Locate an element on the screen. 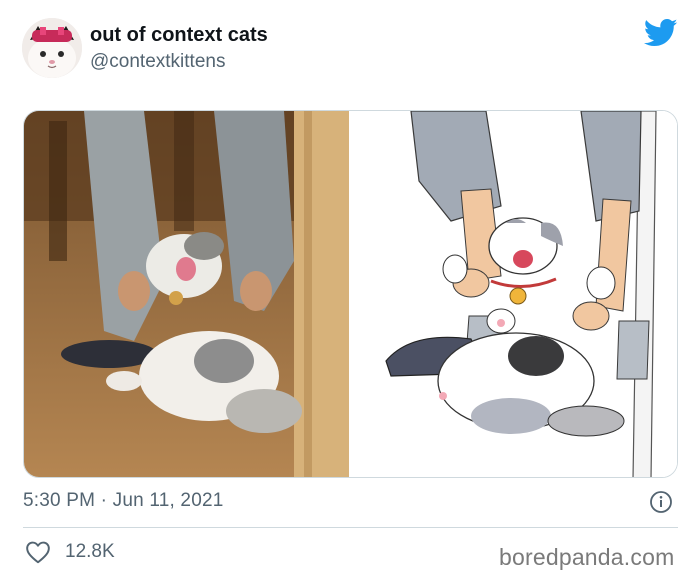 This screenshot has width=700, height=582. like-button: 12.8K is located at coordinates (70, 552).